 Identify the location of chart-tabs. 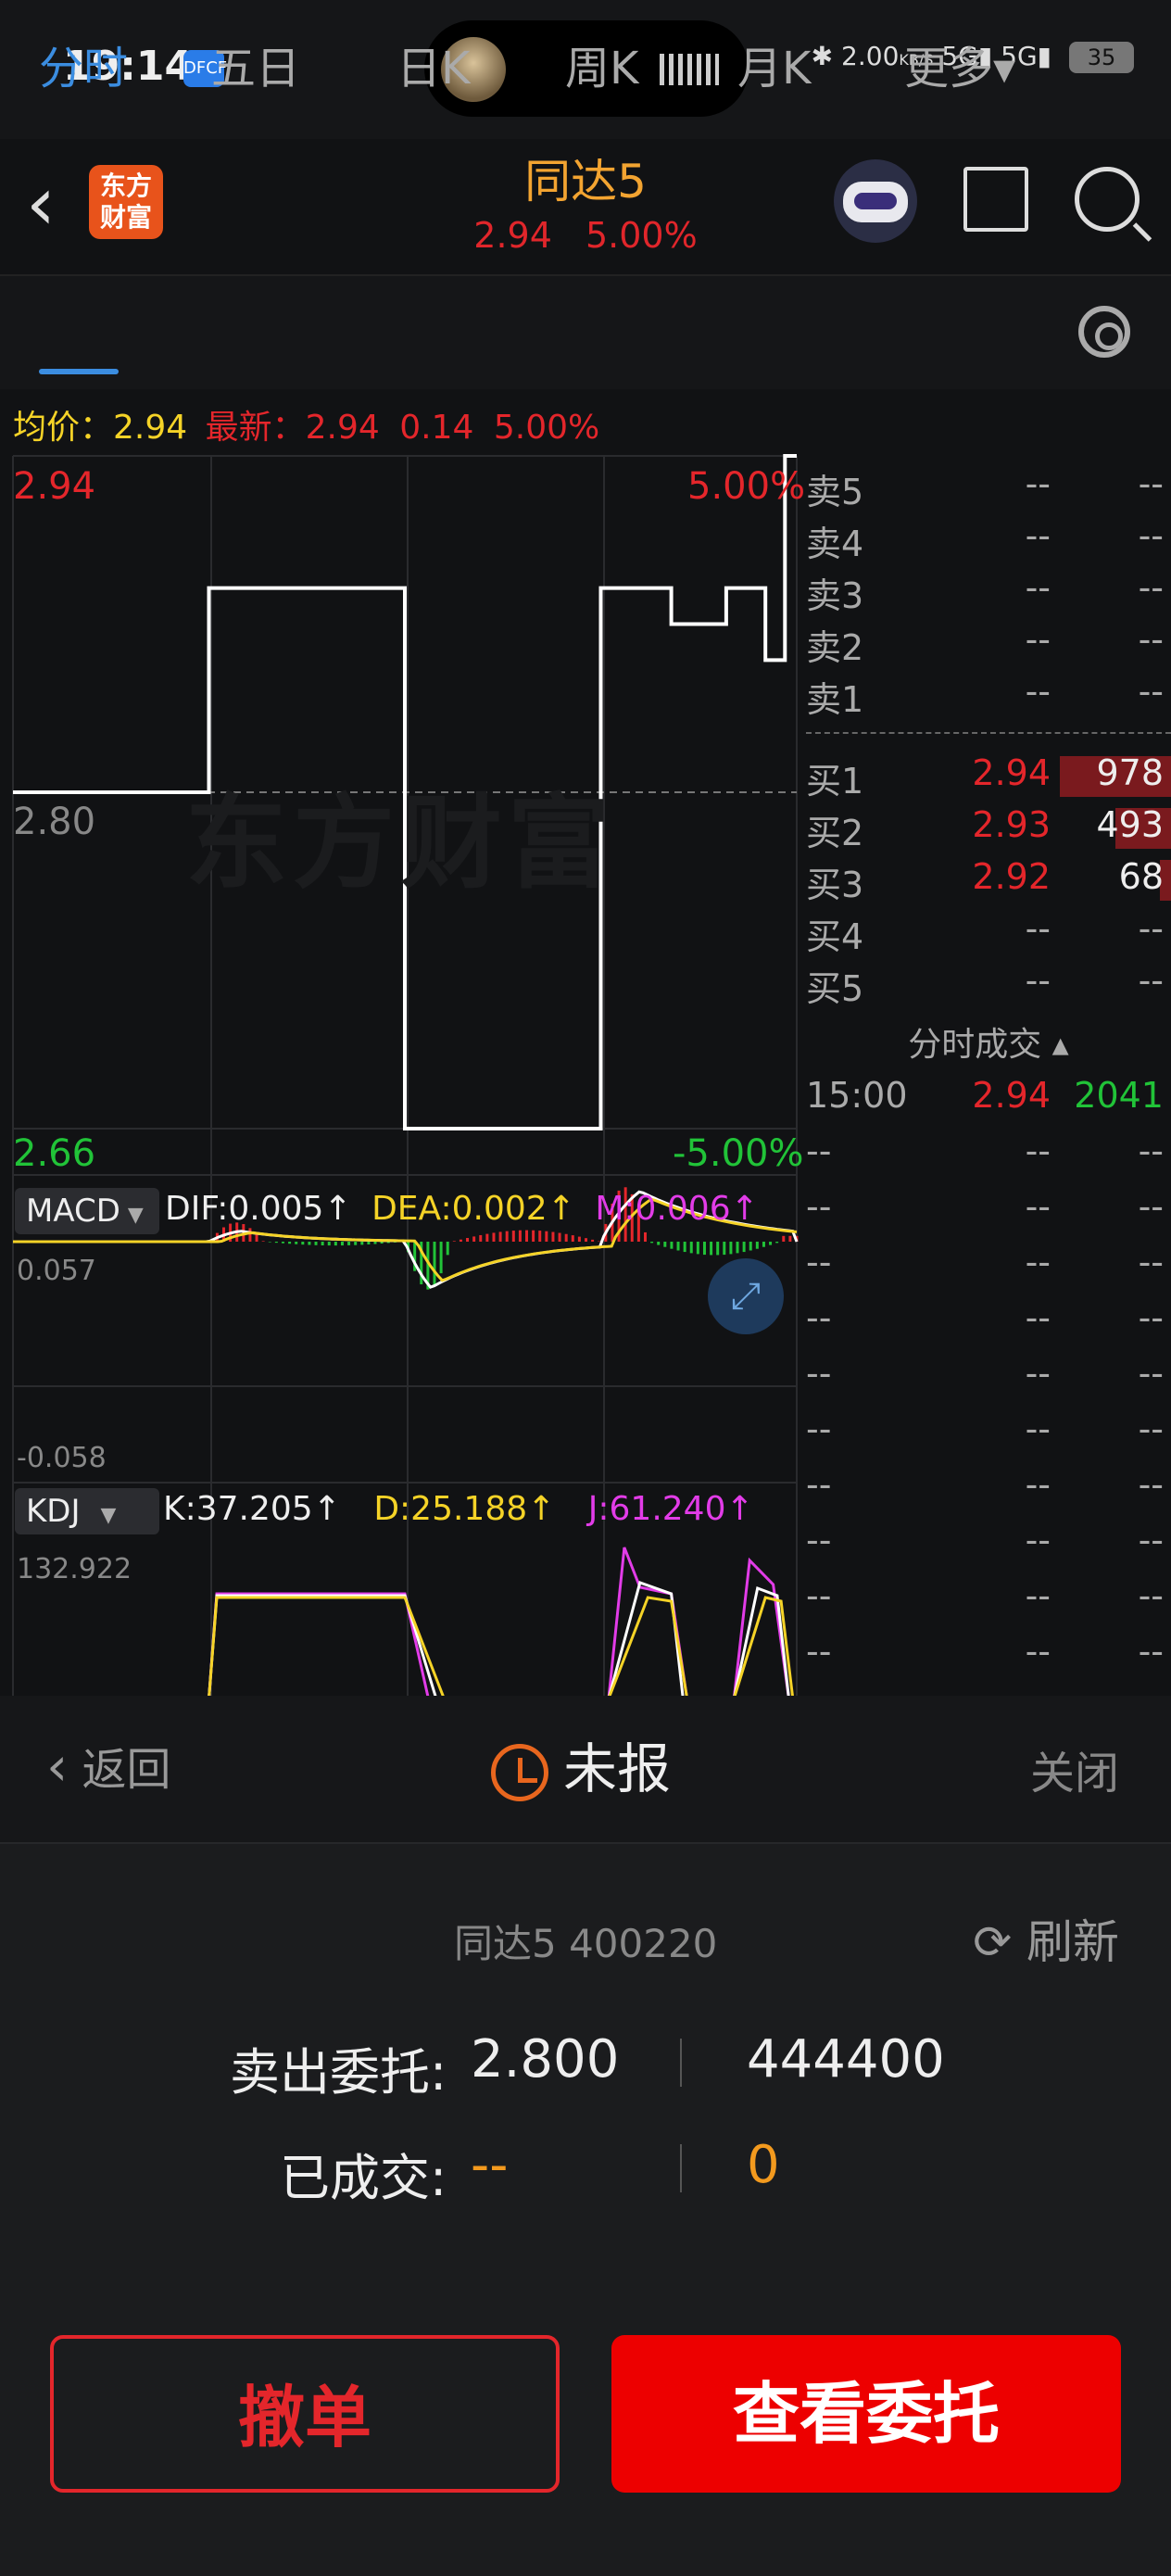
(585, 331).